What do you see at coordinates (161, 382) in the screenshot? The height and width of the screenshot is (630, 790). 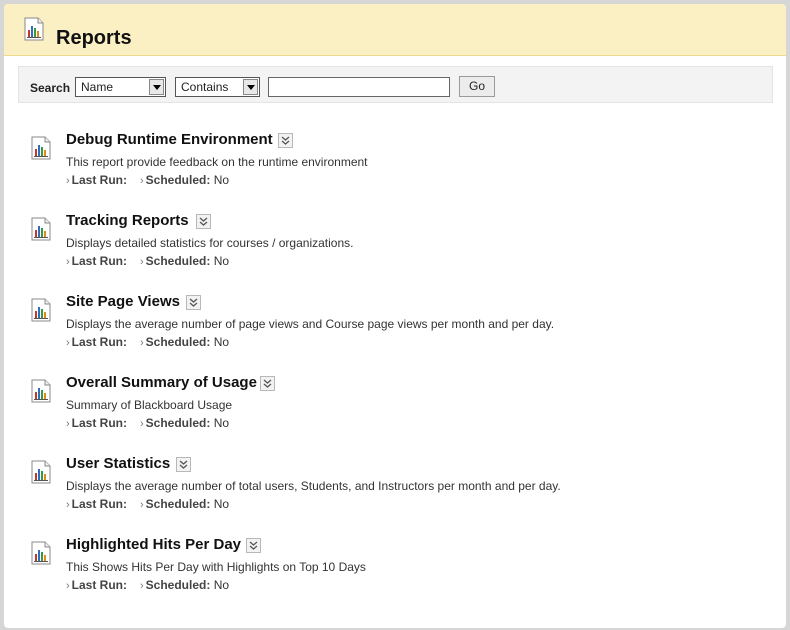 I see `report-title: Overall Summary of Usage` at bounding box center [161, 382].